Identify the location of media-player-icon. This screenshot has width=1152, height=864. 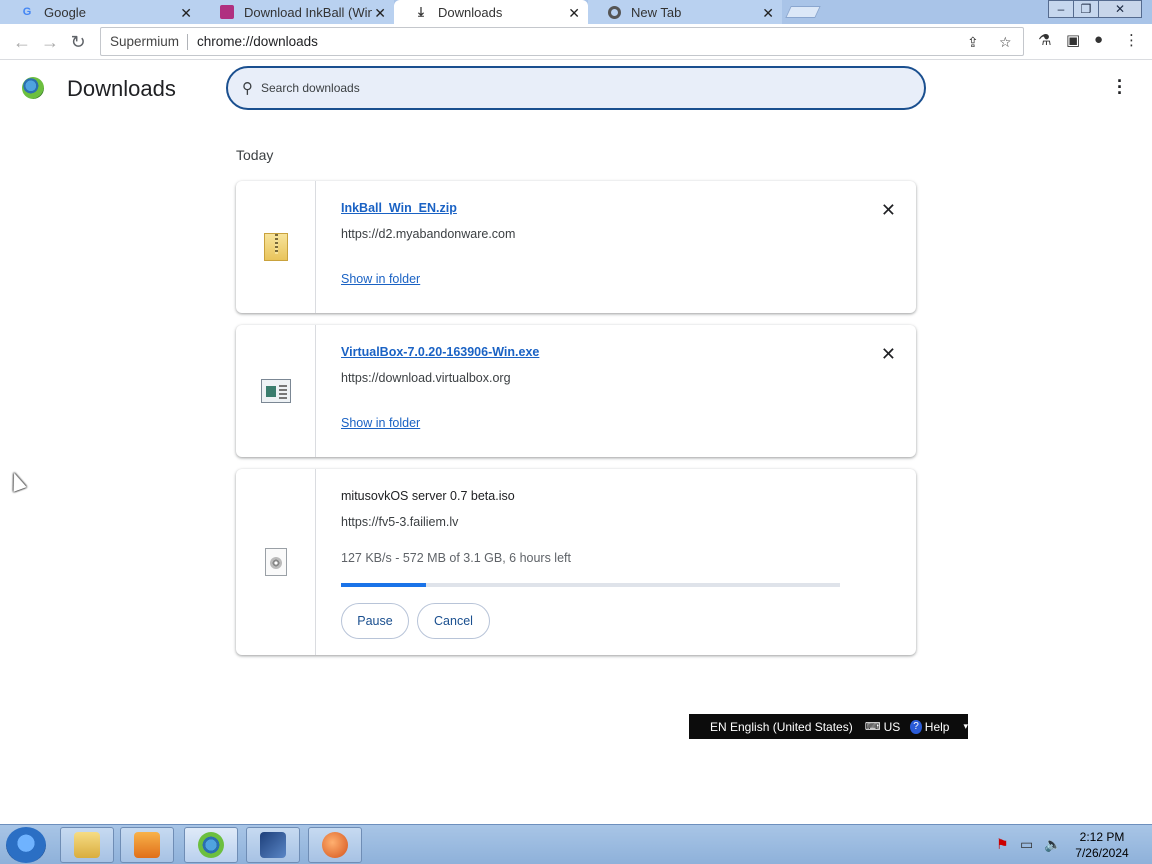
(147, 845).